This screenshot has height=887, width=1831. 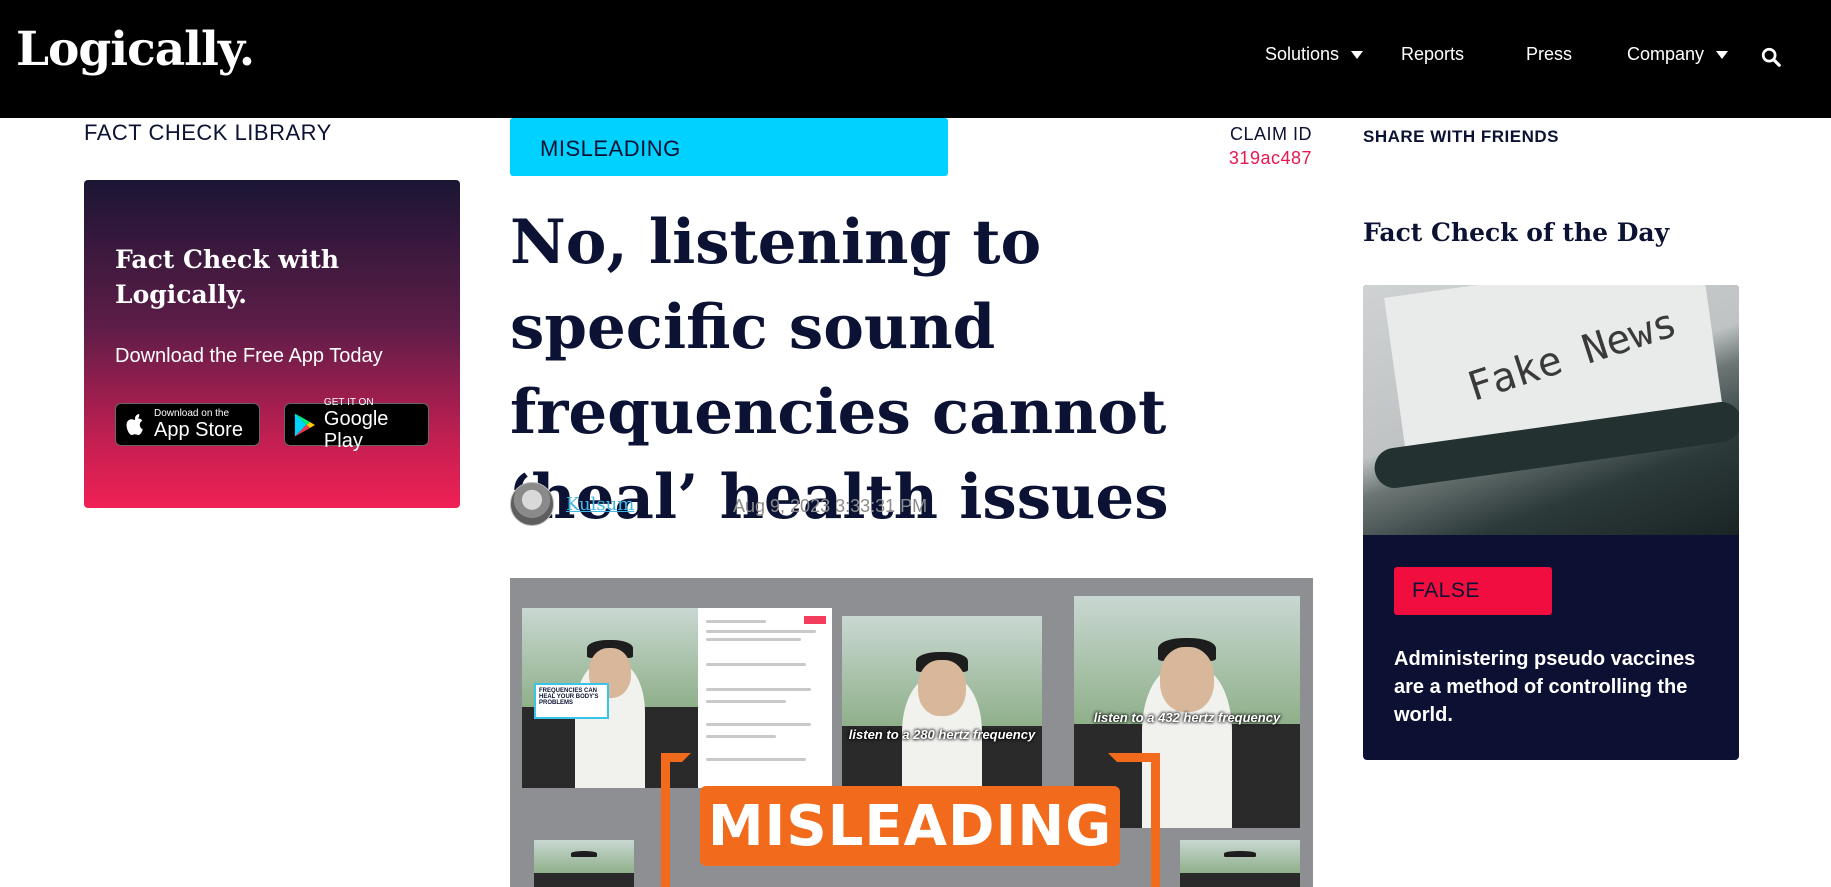 What do you see at coordinates (192, 413) in the screenshot?
I see `app-store-small-text: Download on the` at bounding box center [192, 413].